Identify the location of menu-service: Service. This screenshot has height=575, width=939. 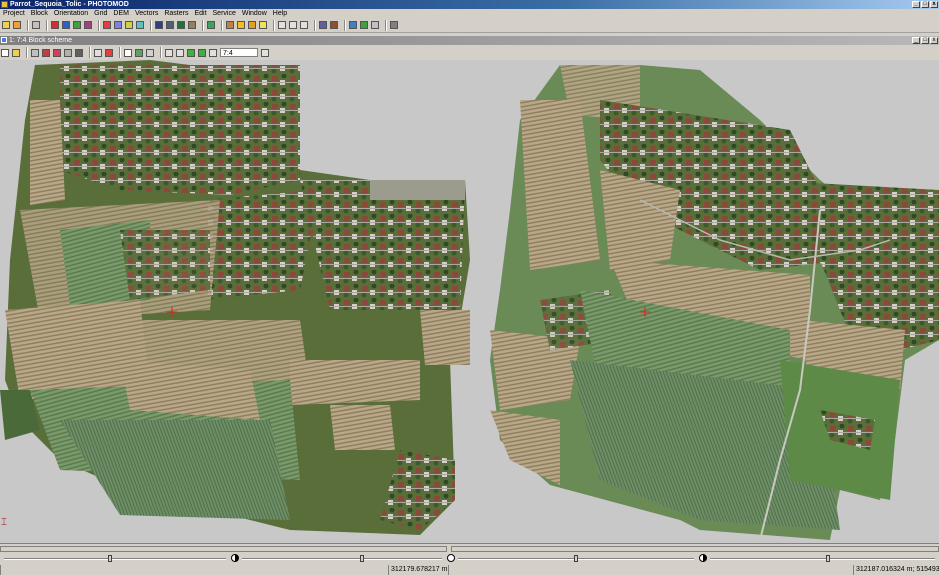
(224, 13).